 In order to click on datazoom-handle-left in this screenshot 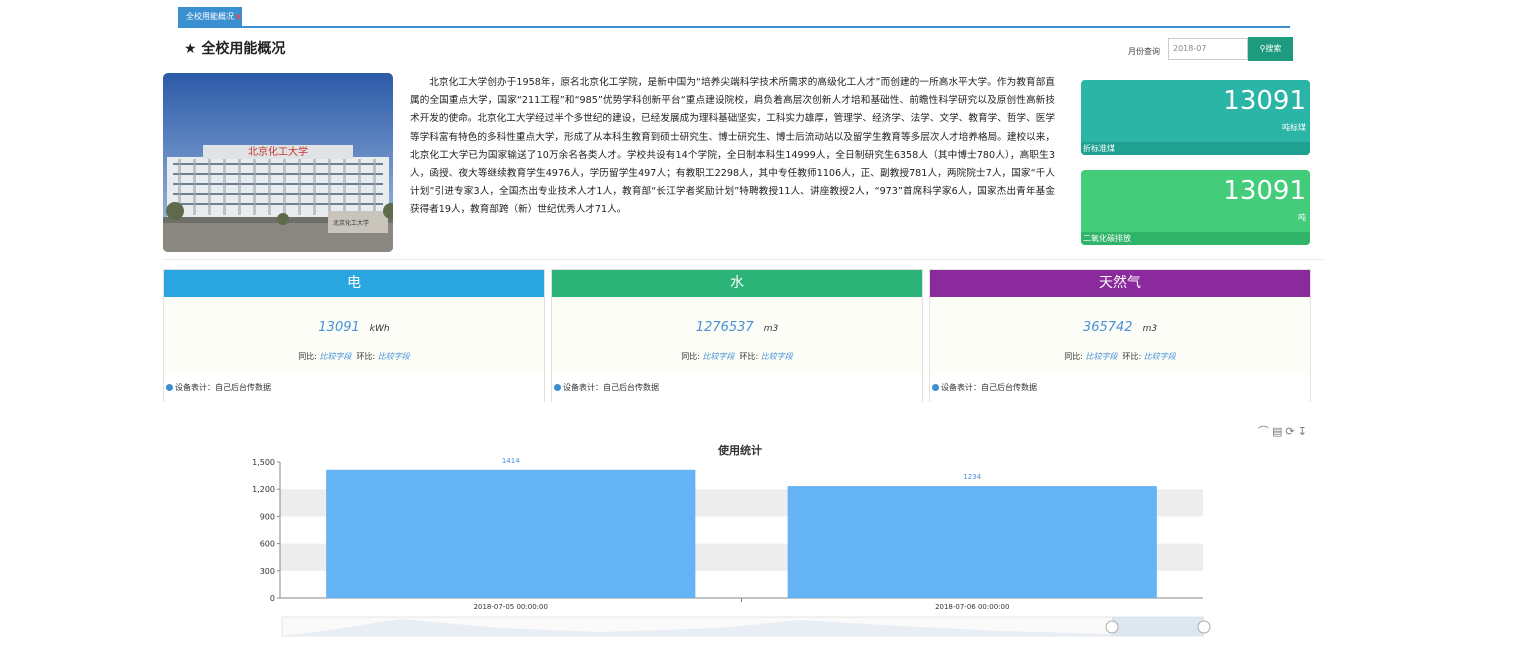, I will do `click(1112, 627)`.